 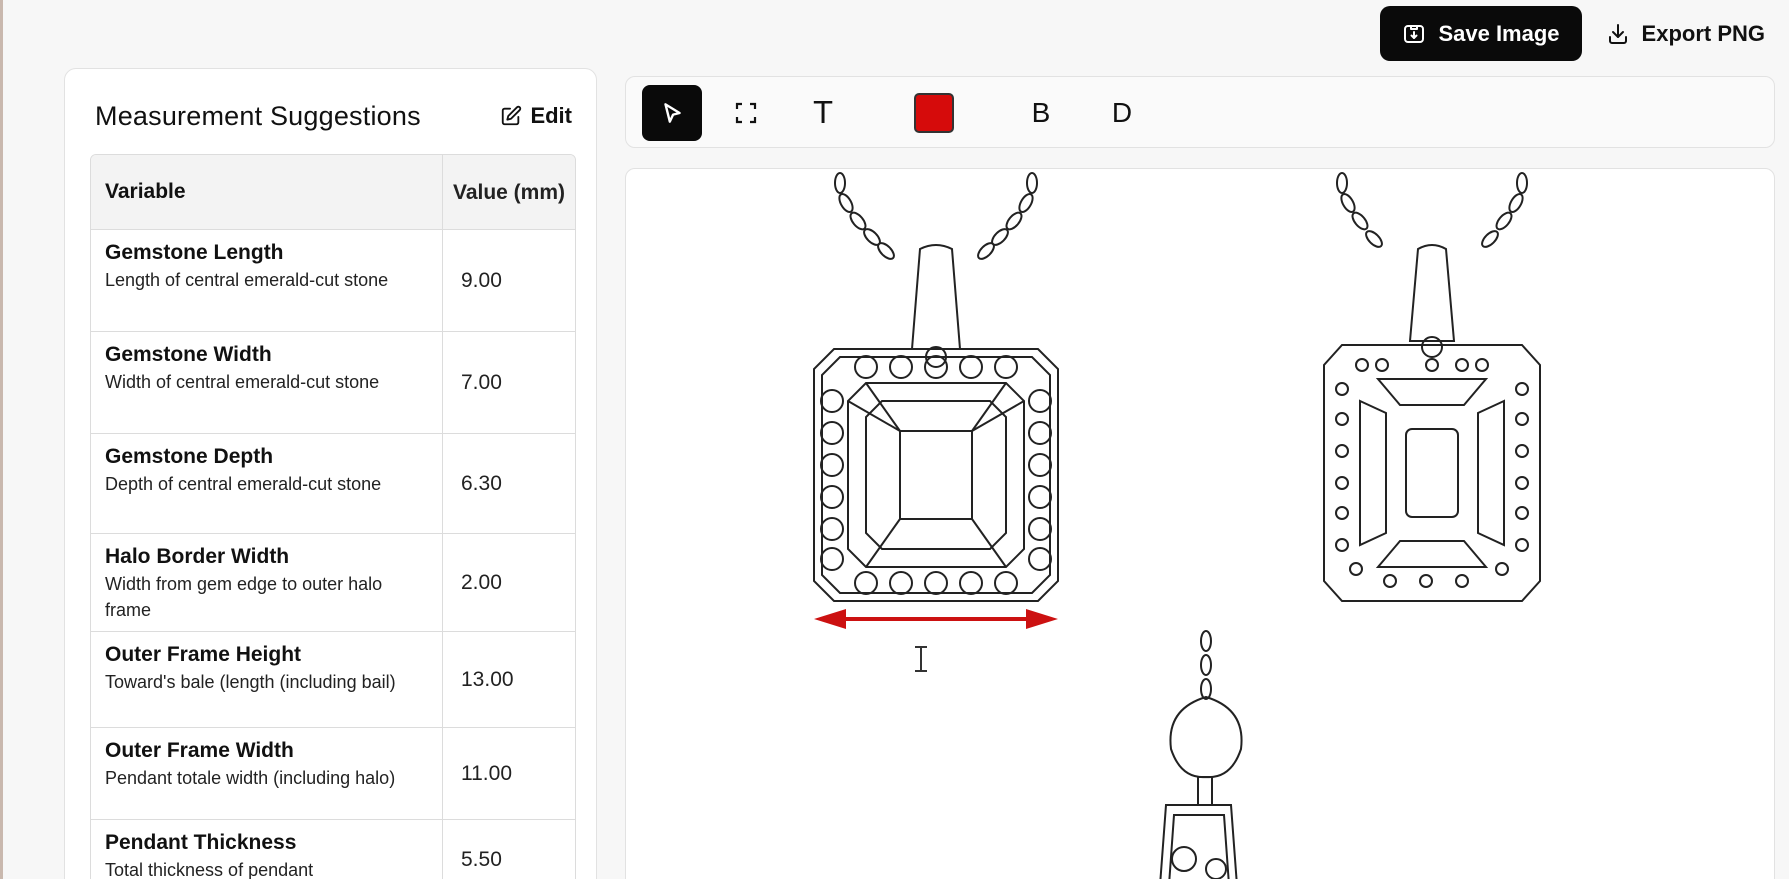 I want to click on select-pointer-icon, so click(x=672, y=113).